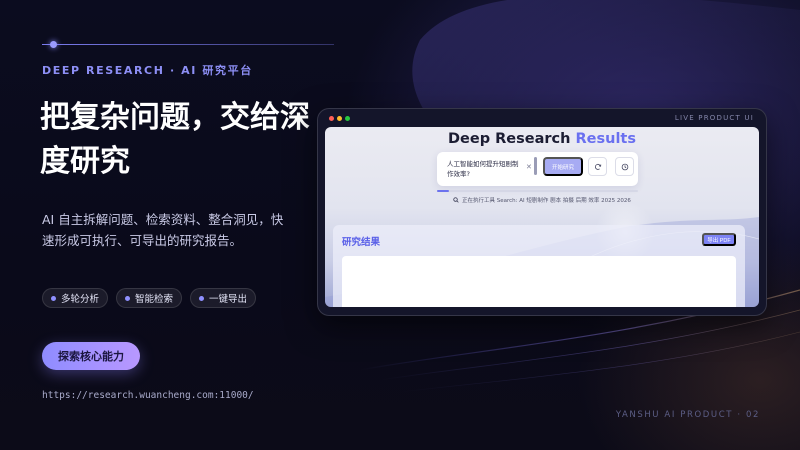  I want to click on maximize-window-dot-icon, so click(347, 118).